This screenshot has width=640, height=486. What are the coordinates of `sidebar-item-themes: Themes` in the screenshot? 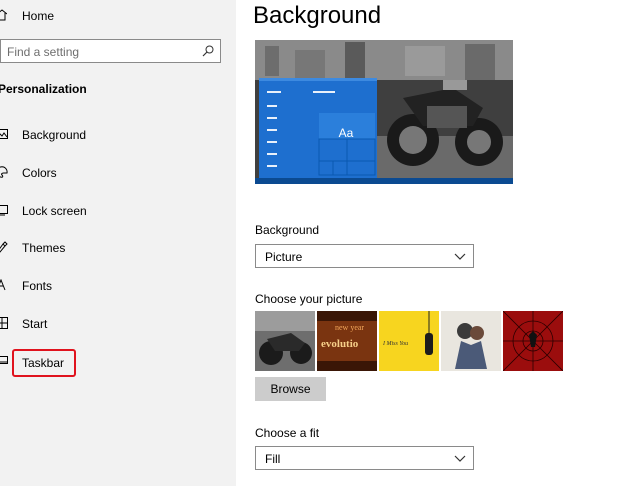 It's located at (118, 248).